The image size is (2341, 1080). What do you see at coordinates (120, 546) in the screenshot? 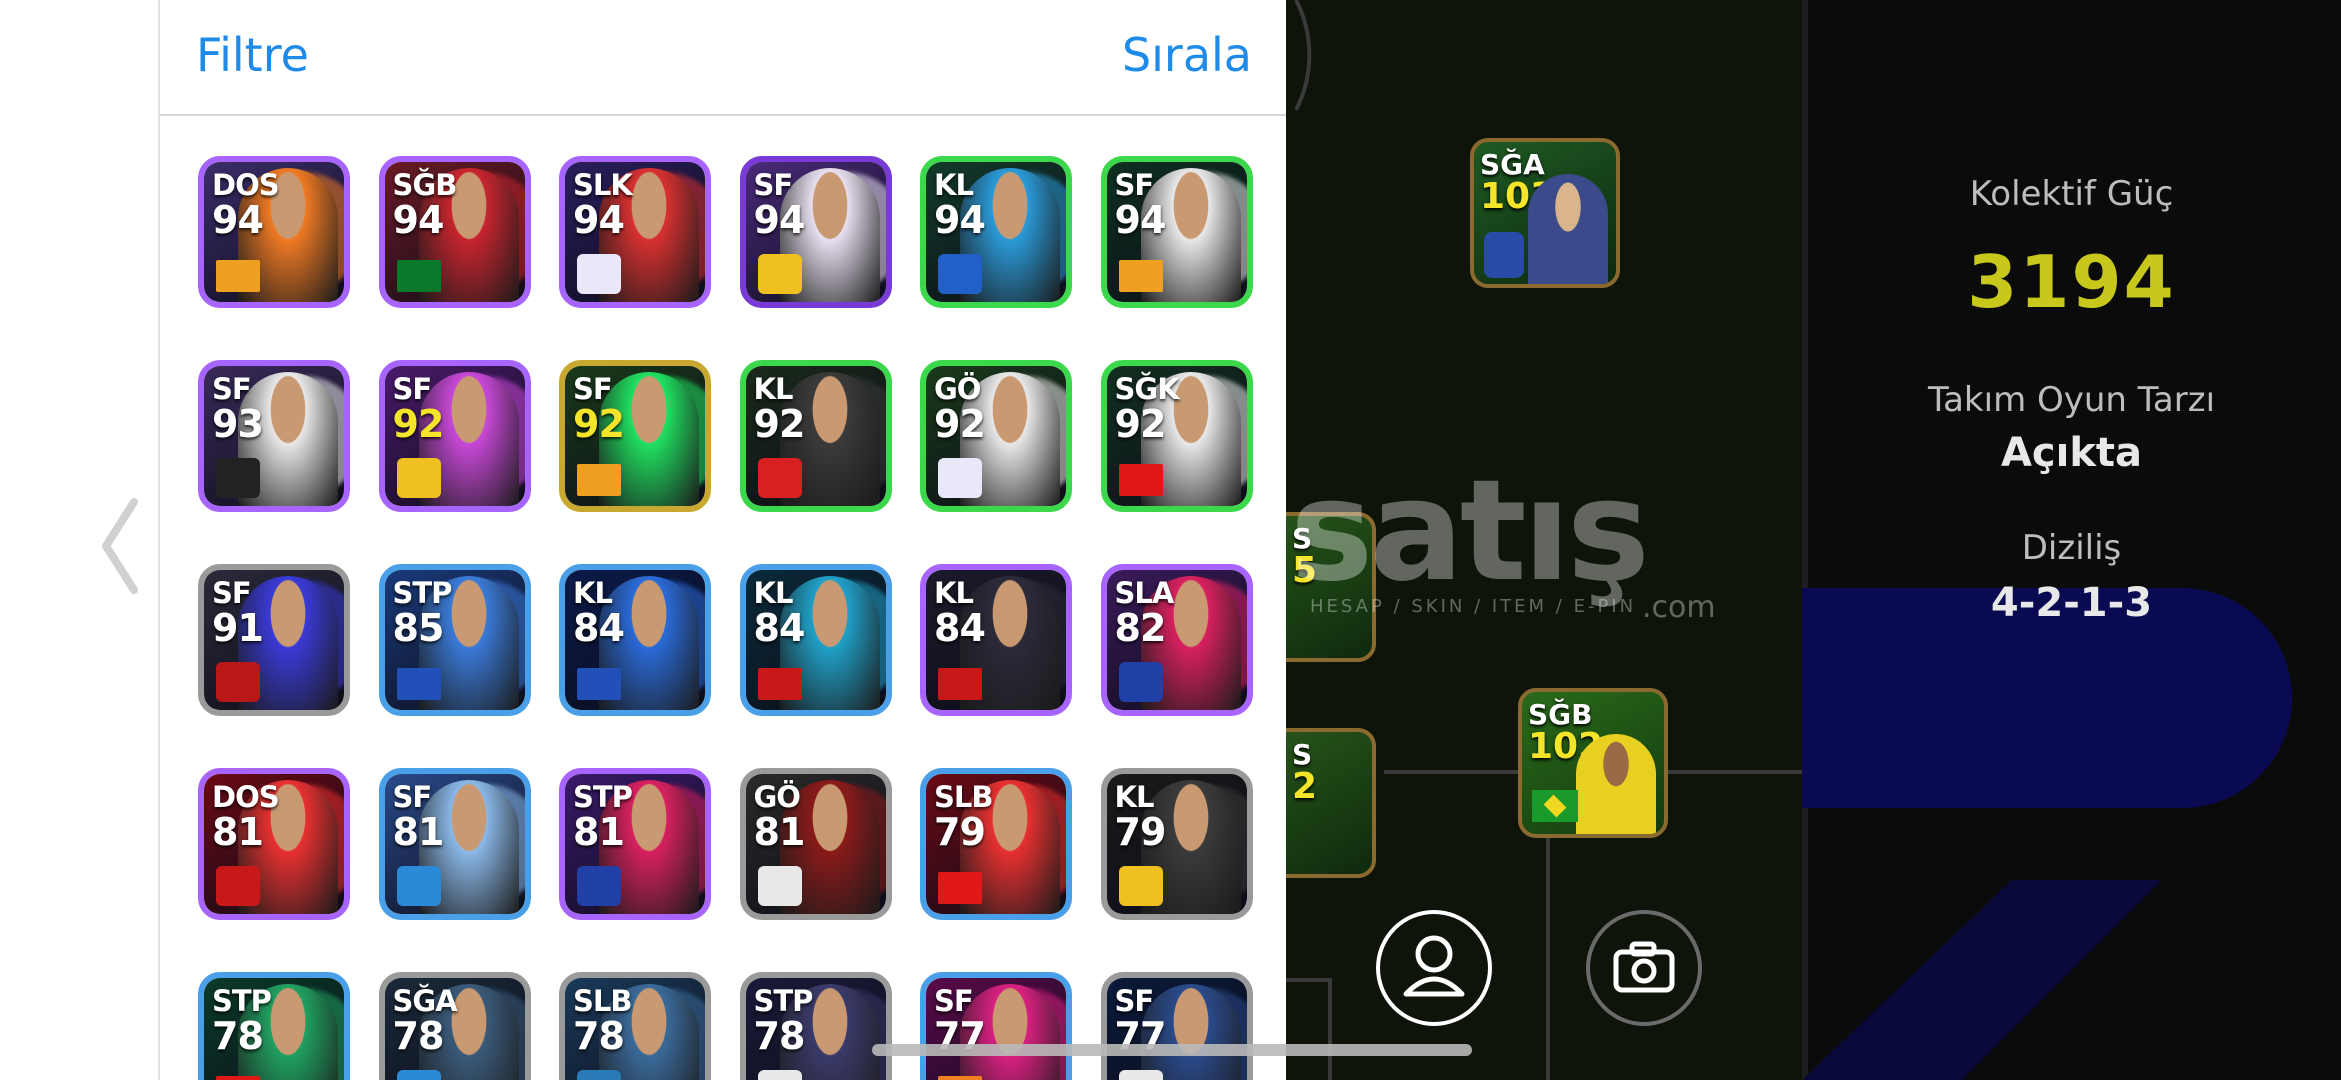
I see `back-chevron-icon` at bounding box center [120, 546].